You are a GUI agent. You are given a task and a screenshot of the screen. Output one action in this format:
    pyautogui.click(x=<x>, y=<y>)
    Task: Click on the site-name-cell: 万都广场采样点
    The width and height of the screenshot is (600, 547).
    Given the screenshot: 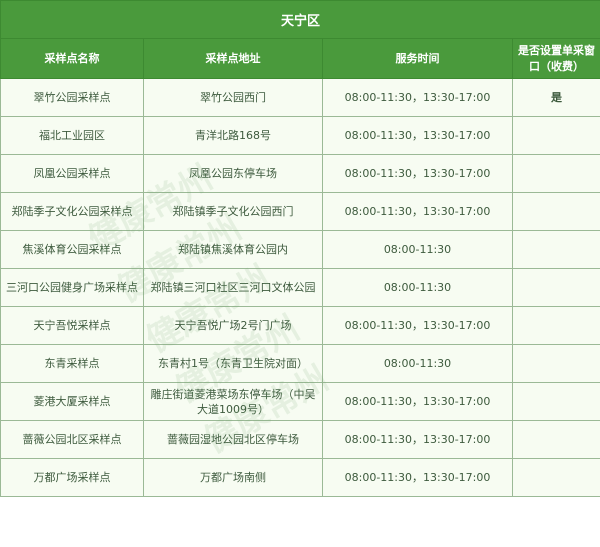 What is the action you would take?
    pyautogui.click(x=72, y=478)
    